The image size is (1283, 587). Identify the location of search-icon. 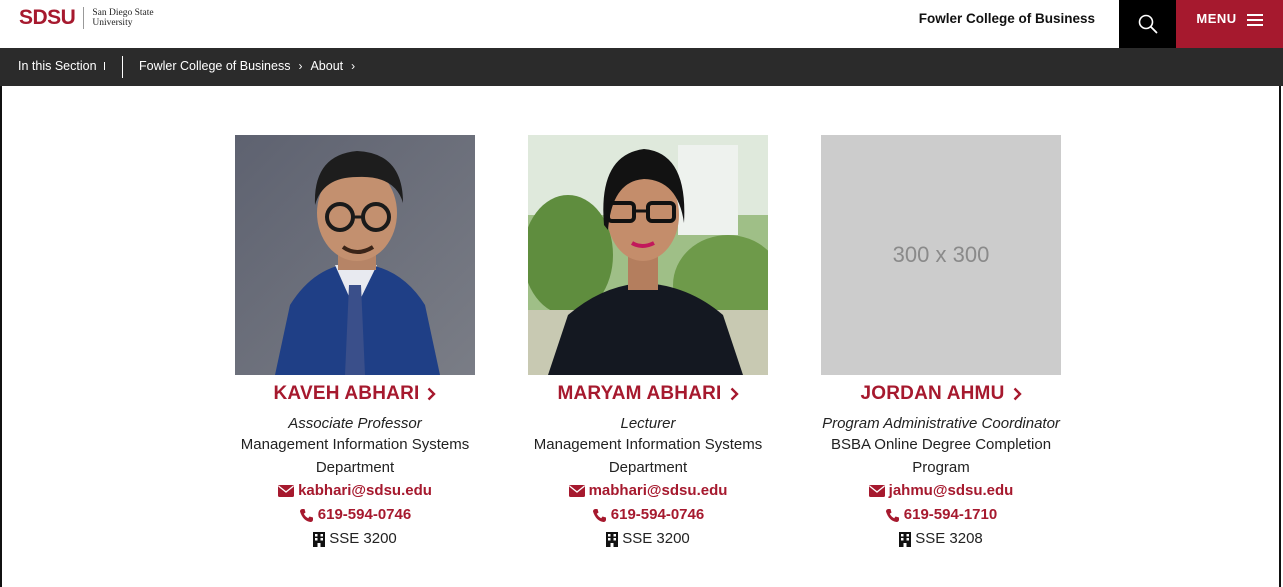
(1147, 24).